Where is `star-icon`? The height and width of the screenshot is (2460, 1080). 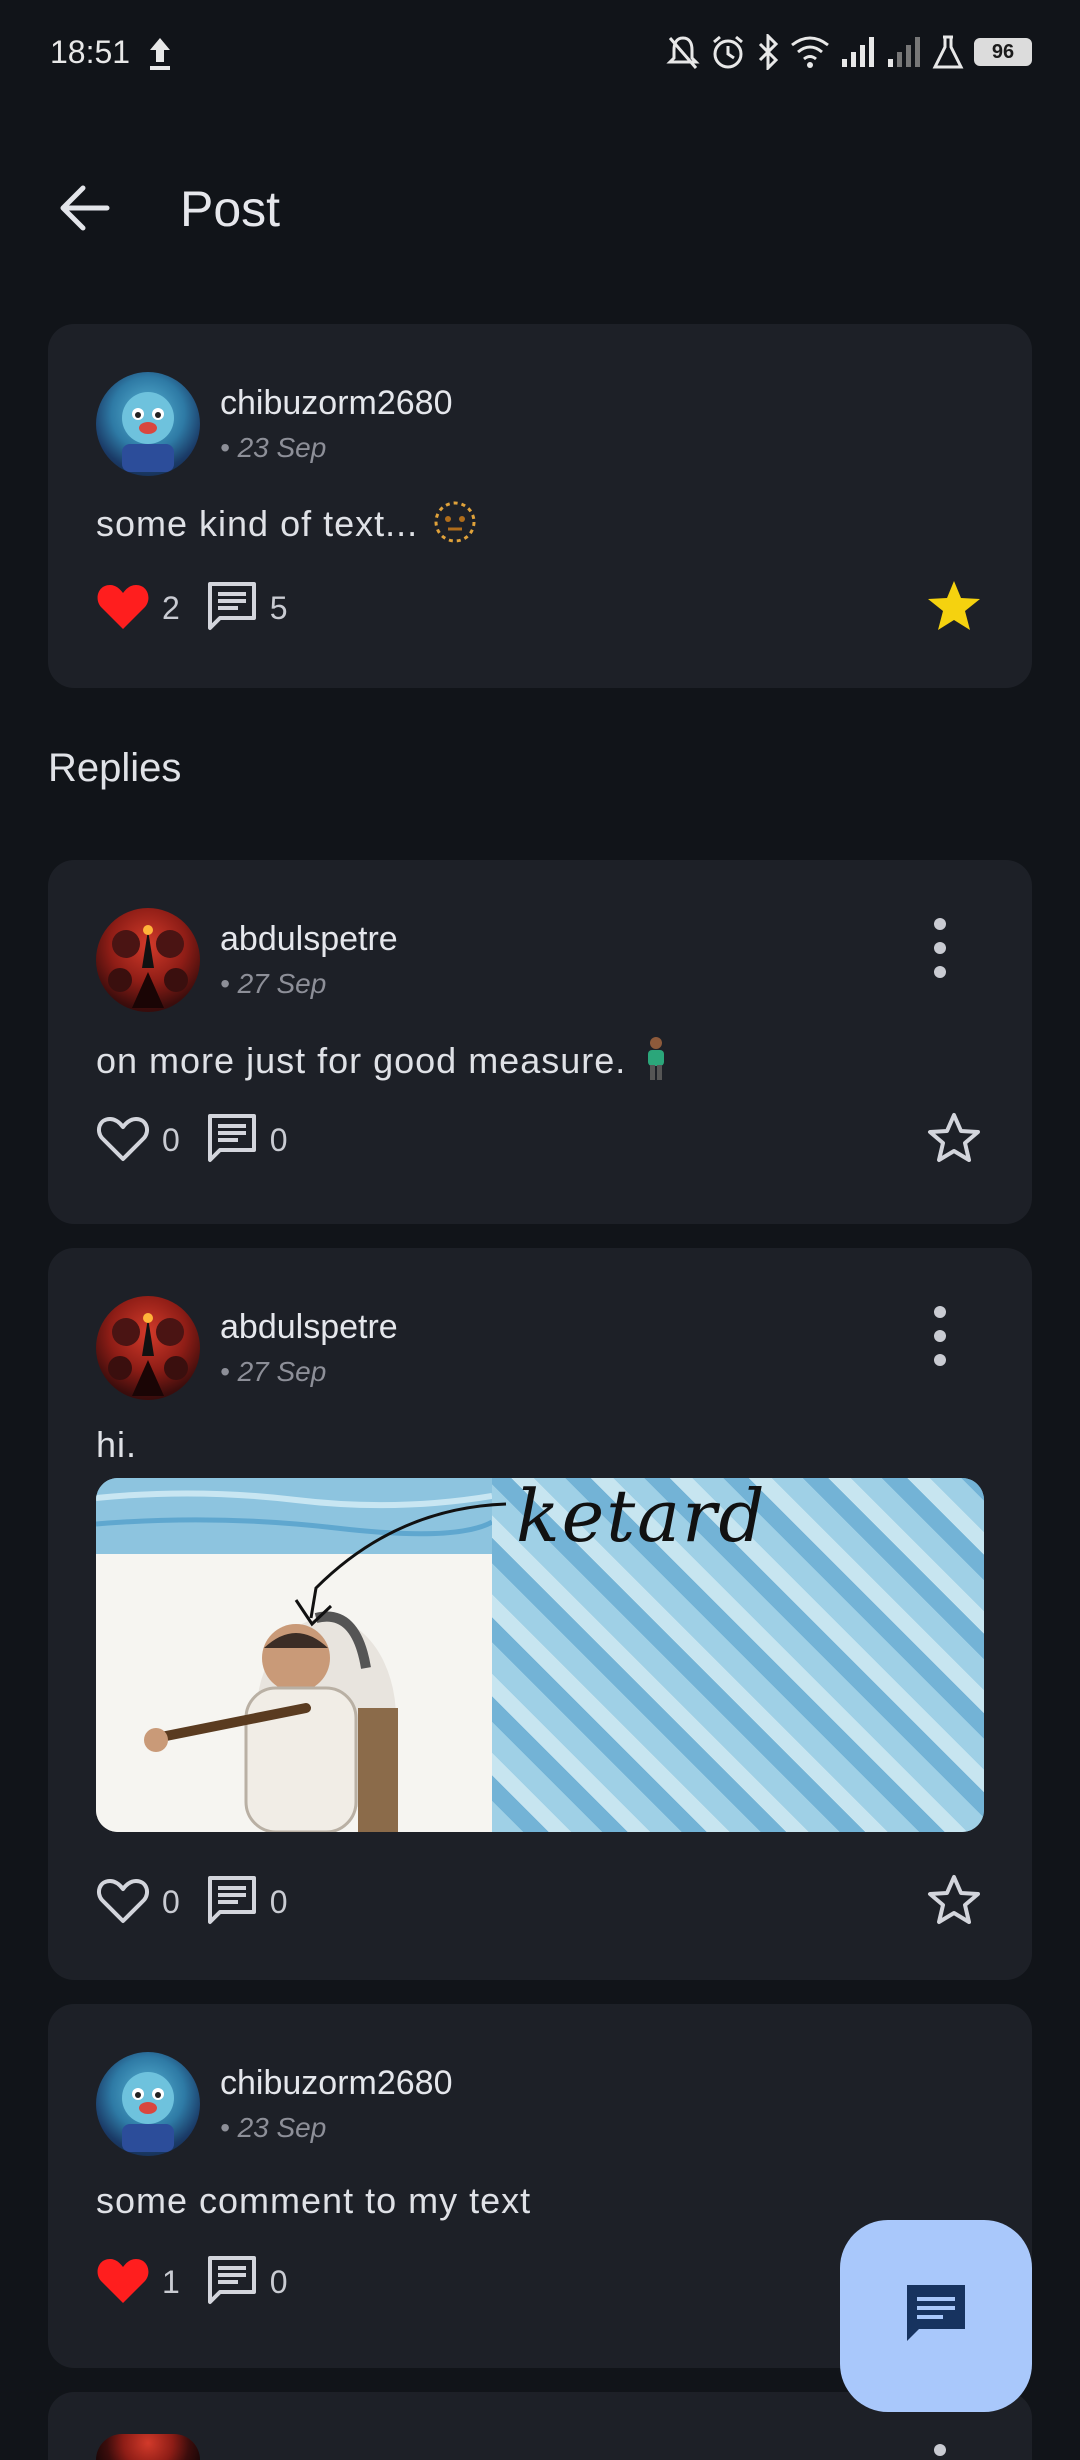
star-icon is located at coordinates (954, 608).